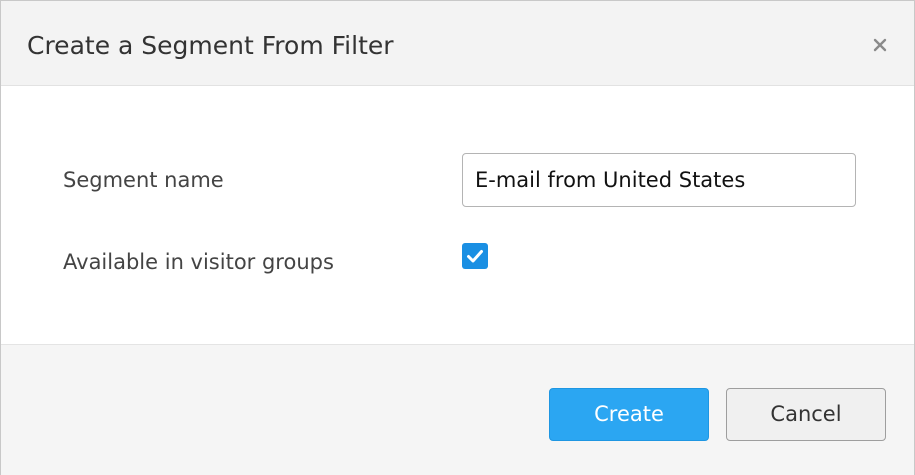  Describe the element at coordinates (659, 180) in the screenshot. I see `segment-name-input` at that location.